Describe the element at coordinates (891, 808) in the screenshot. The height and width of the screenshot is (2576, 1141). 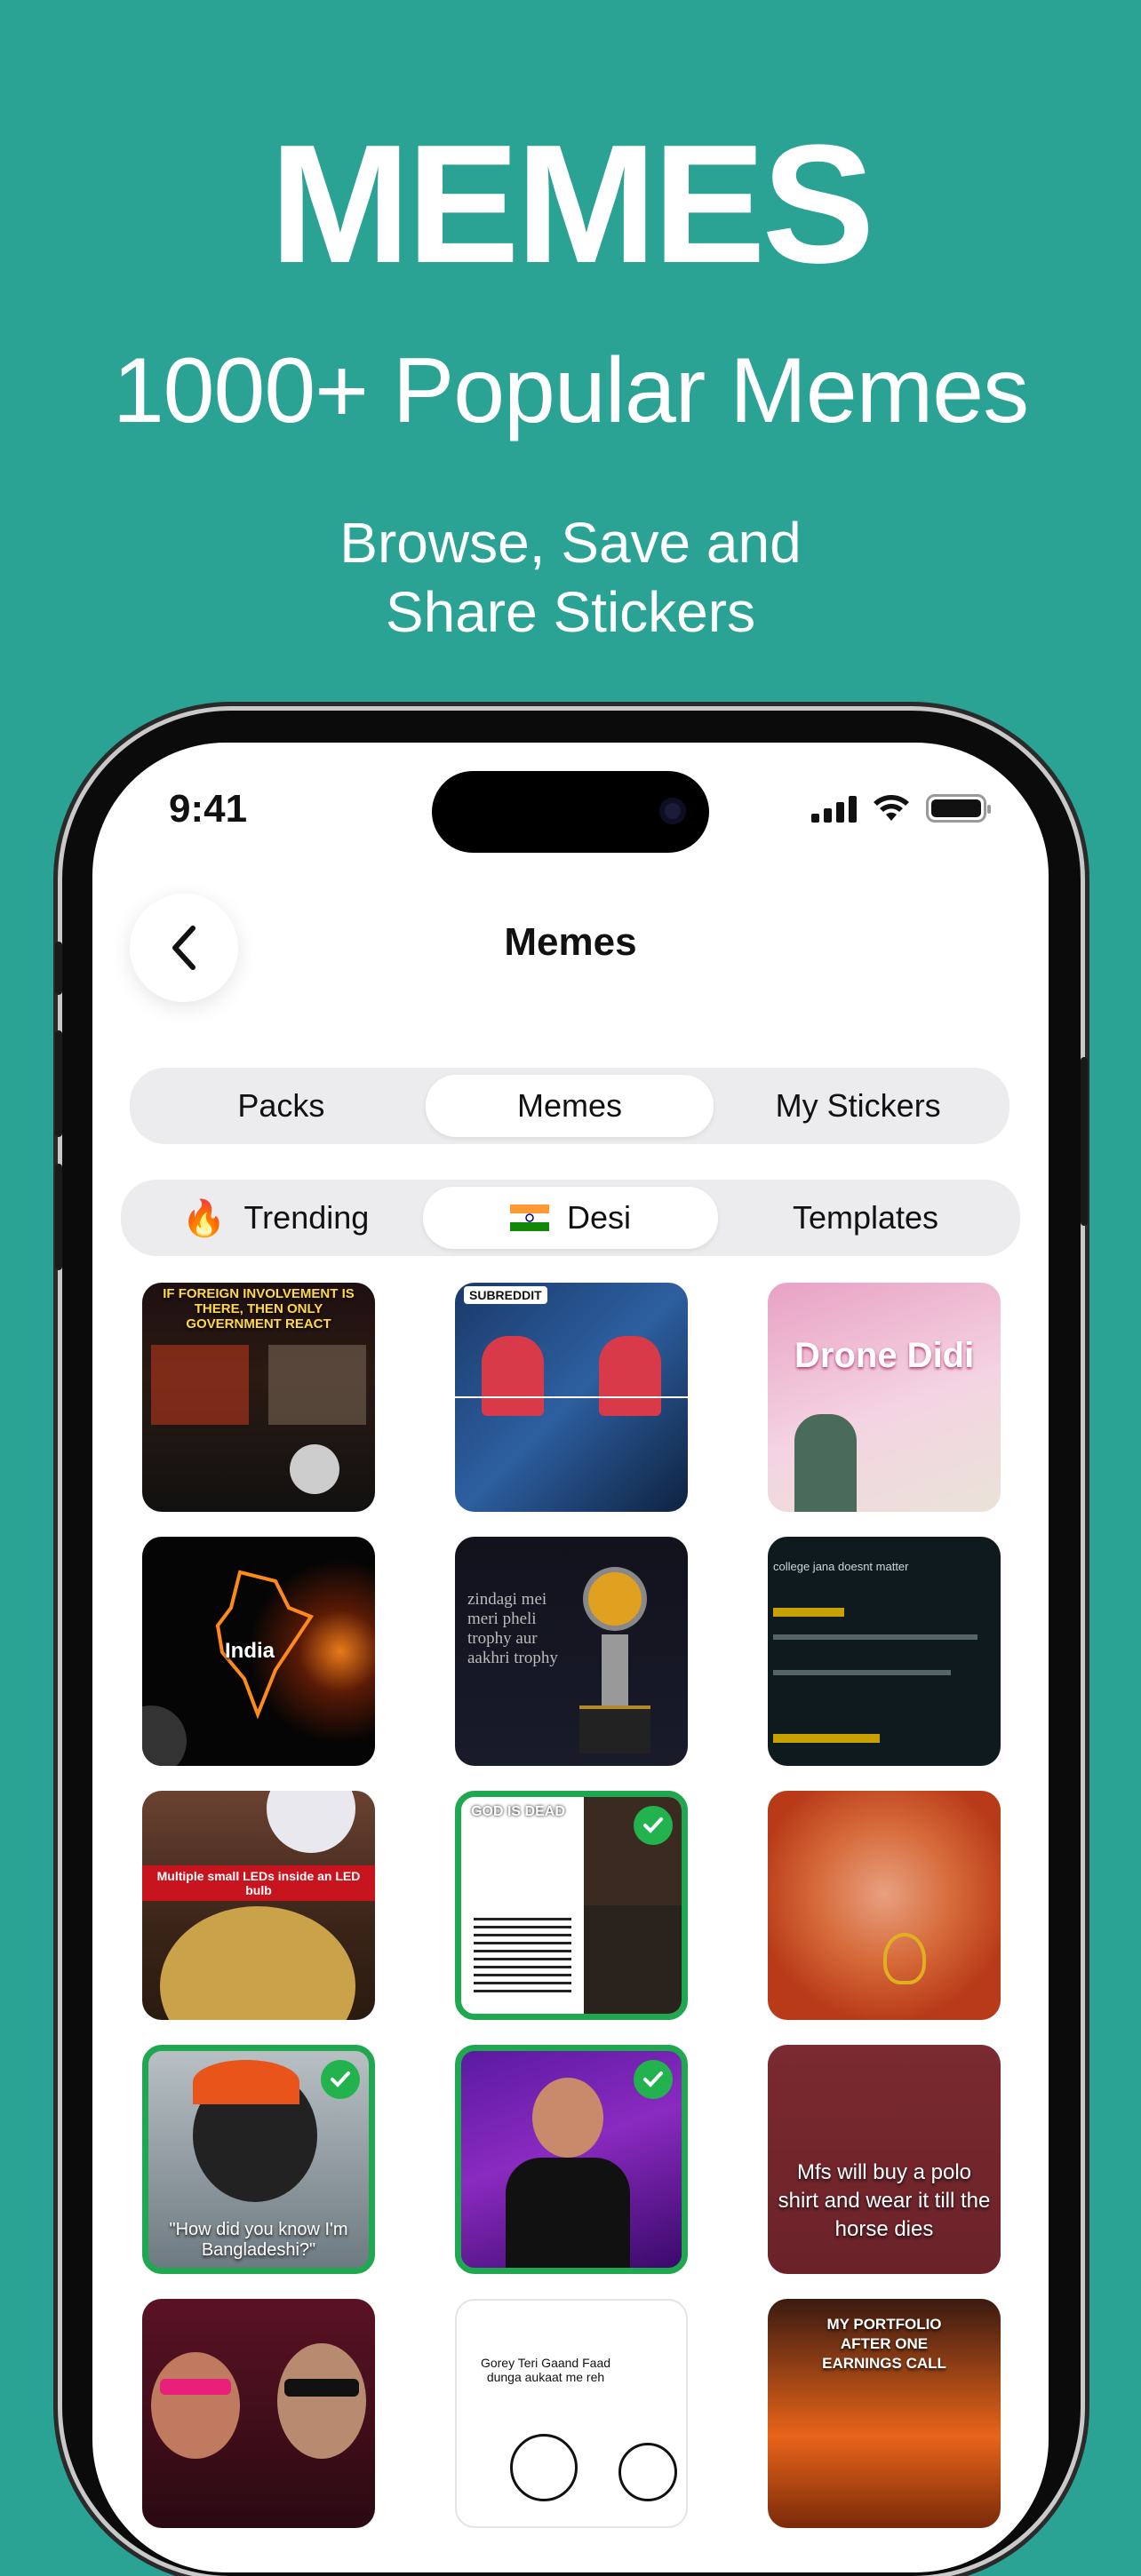
I see `wifi-icon` at that location.